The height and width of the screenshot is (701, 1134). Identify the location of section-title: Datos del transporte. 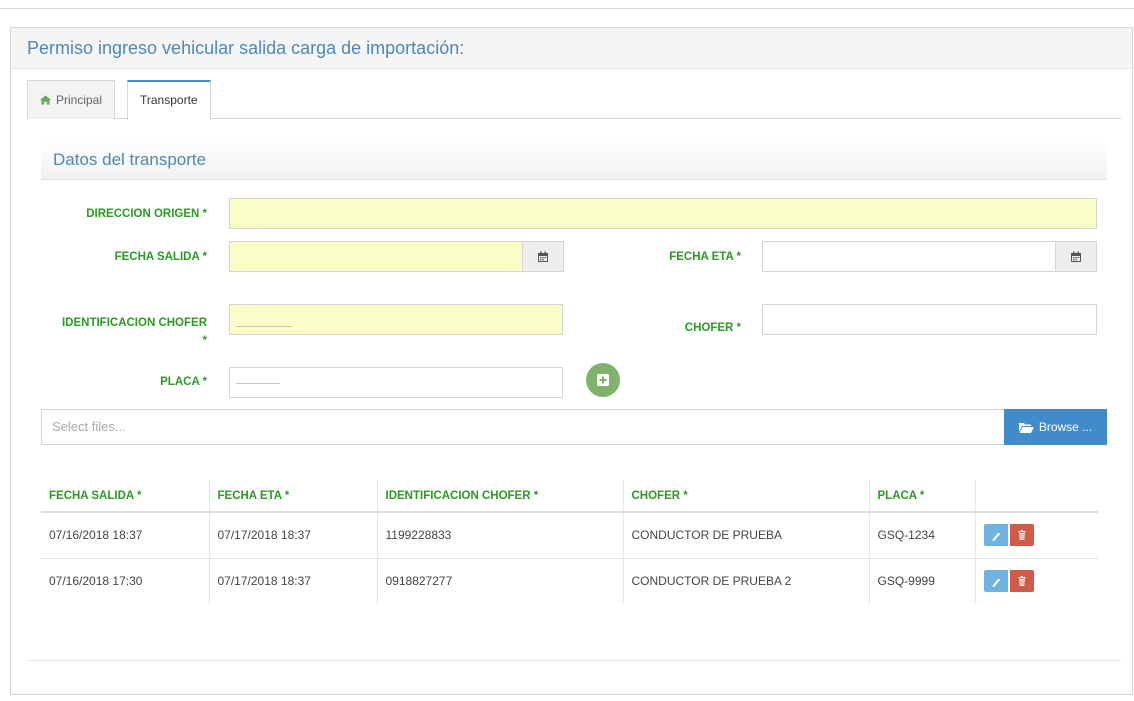
(574, 160).